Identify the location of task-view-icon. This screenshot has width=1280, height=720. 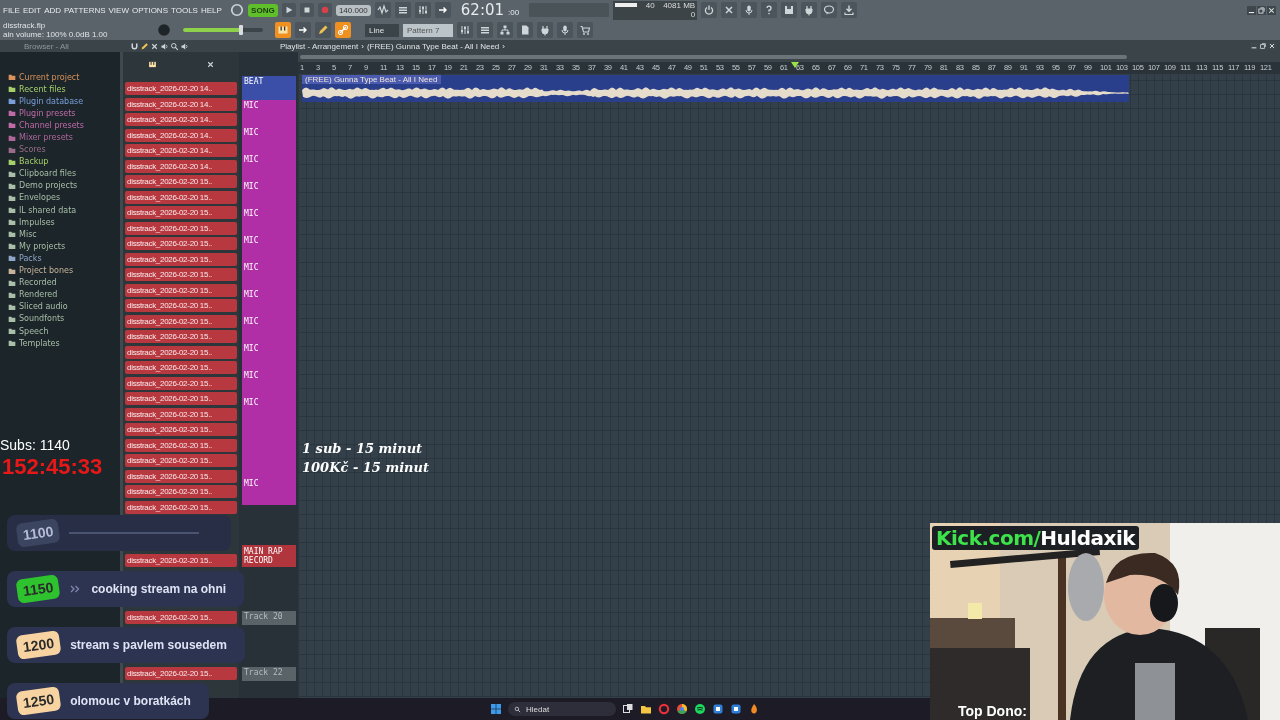
(628, 709).